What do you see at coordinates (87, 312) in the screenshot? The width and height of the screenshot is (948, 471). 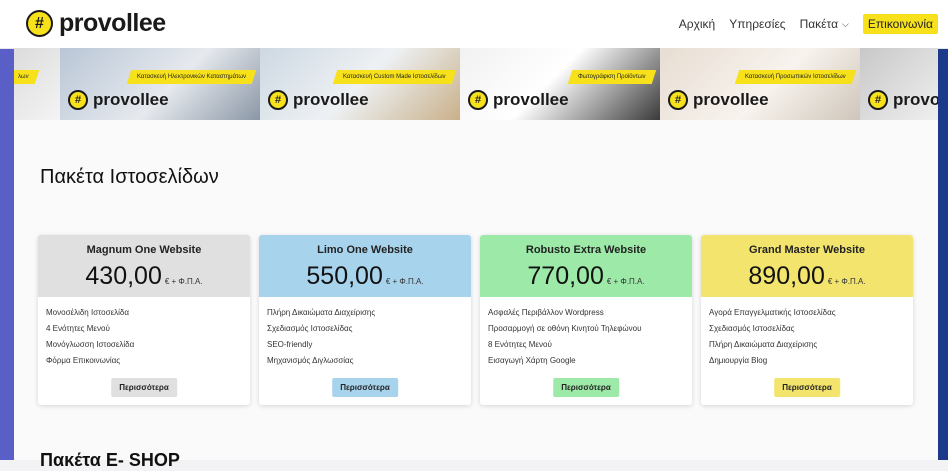 I see `feature-item: Μονοσέλιδη Ιστοσελίδα` at bounding box center [87, 312].